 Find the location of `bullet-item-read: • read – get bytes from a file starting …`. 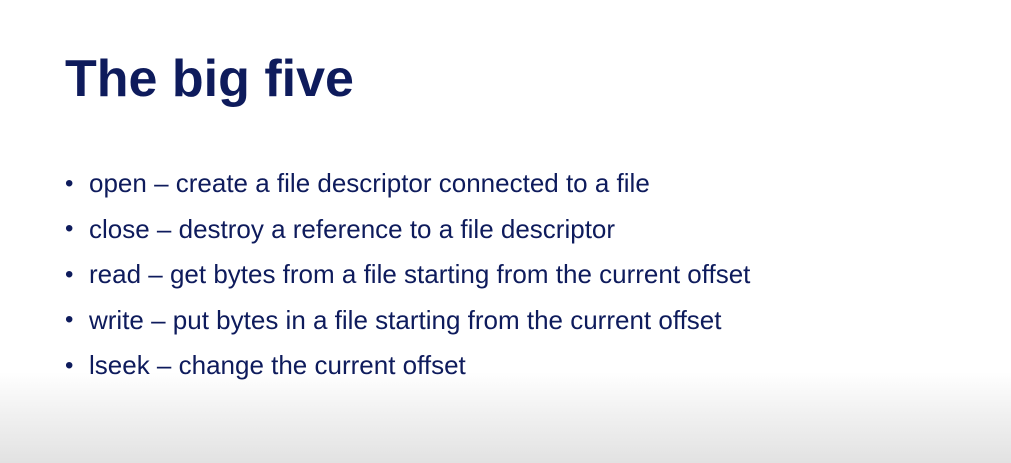

bullet-item-read: • read – get bytes from a file starting … is located at coordinates (407, 275).